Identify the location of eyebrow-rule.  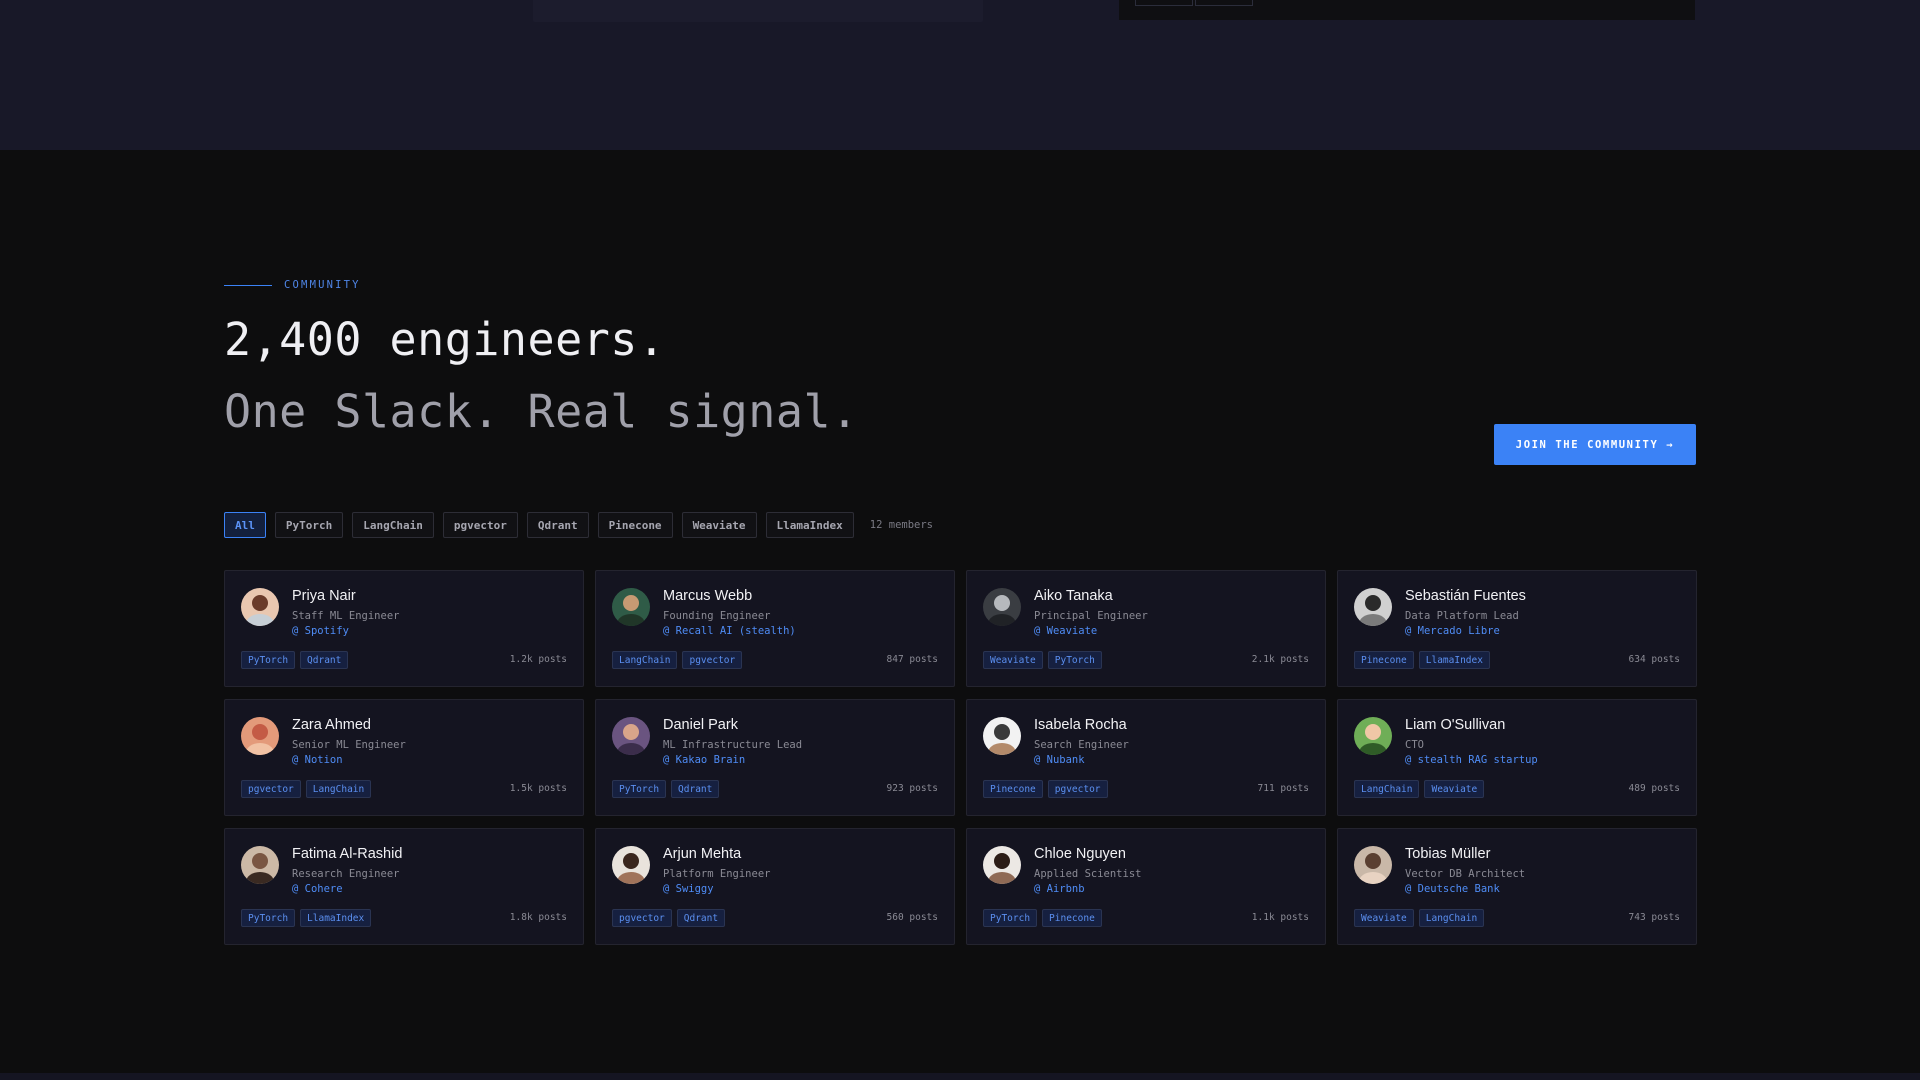
(248, 285).